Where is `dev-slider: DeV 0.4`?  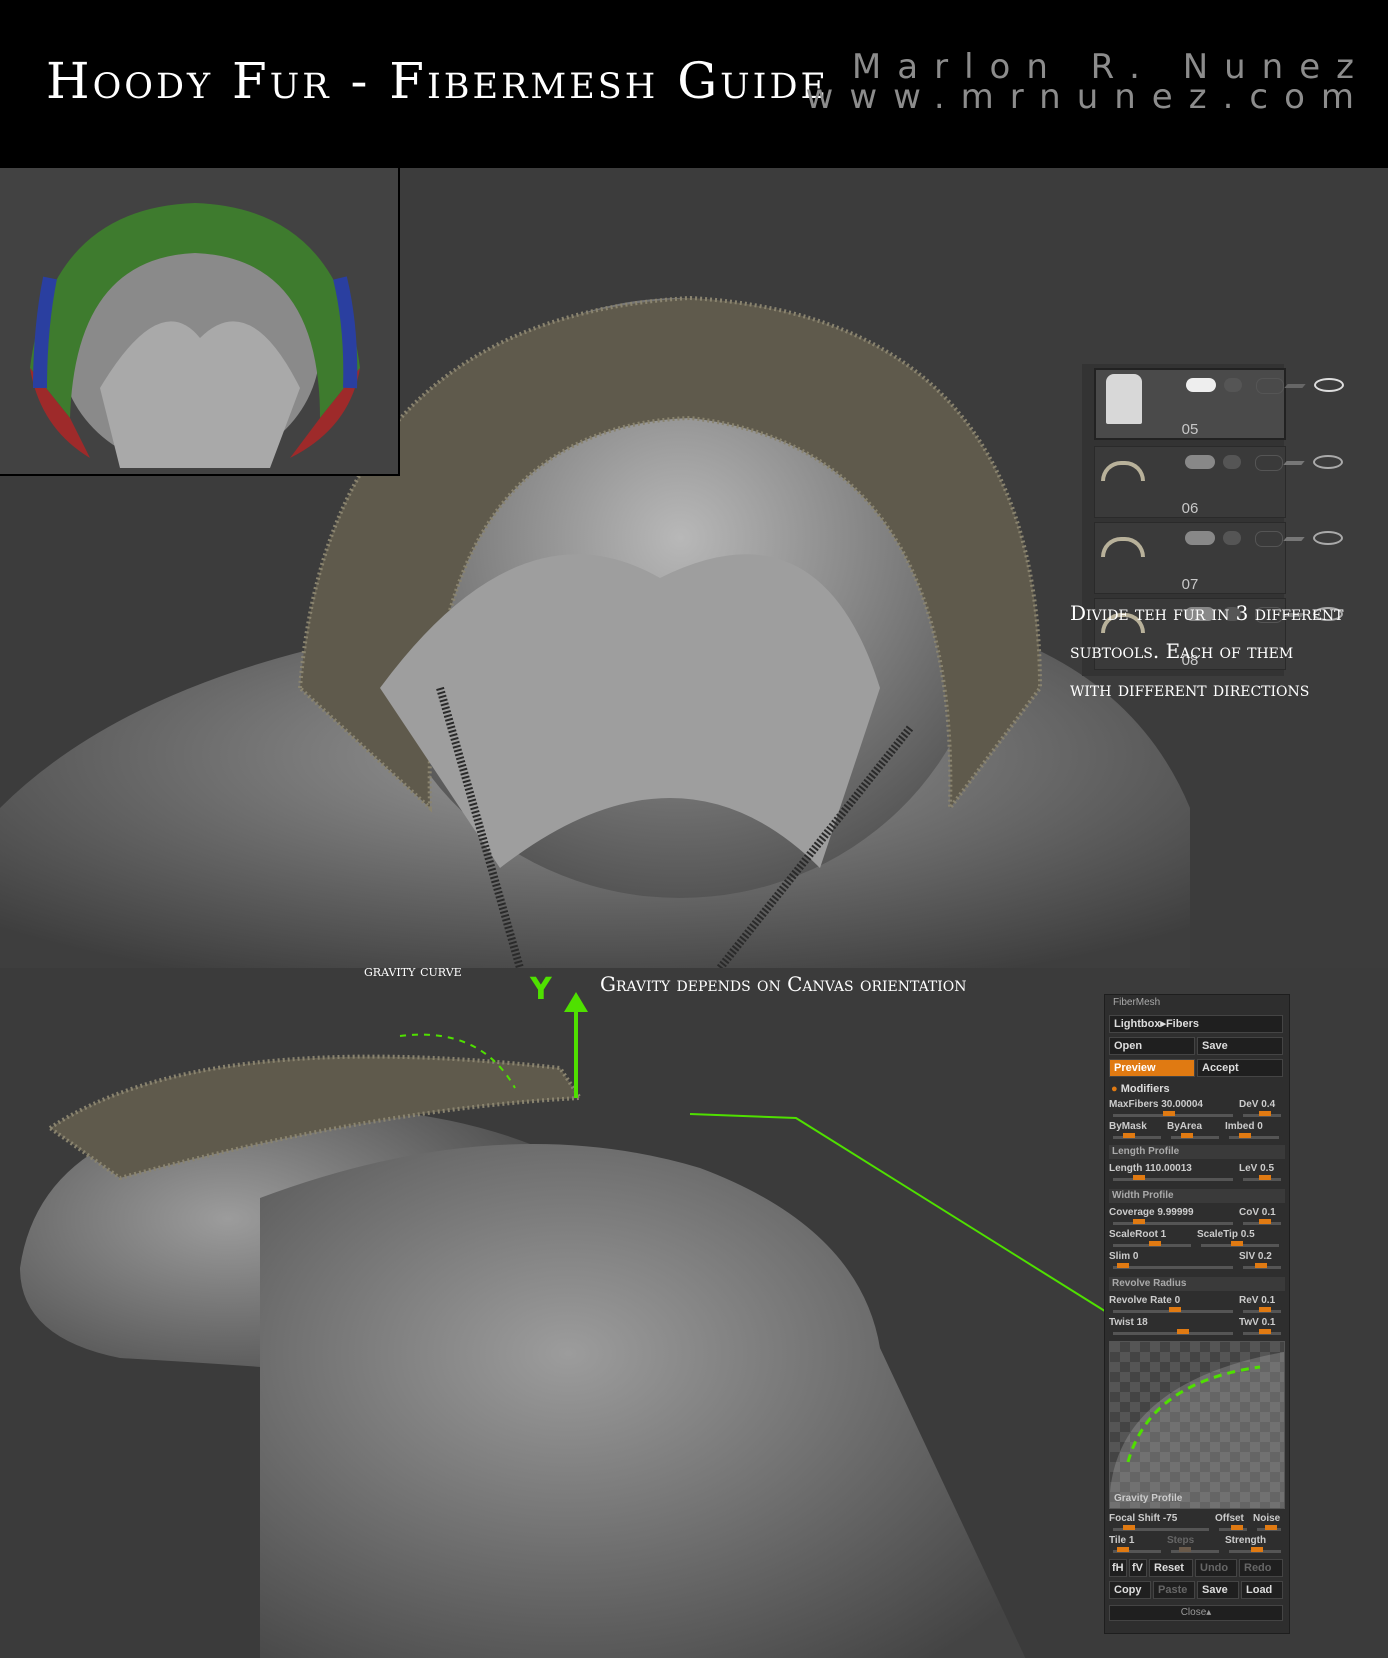
dev-slider: DeV 0.4 is located at coordinates (1262, 1109).